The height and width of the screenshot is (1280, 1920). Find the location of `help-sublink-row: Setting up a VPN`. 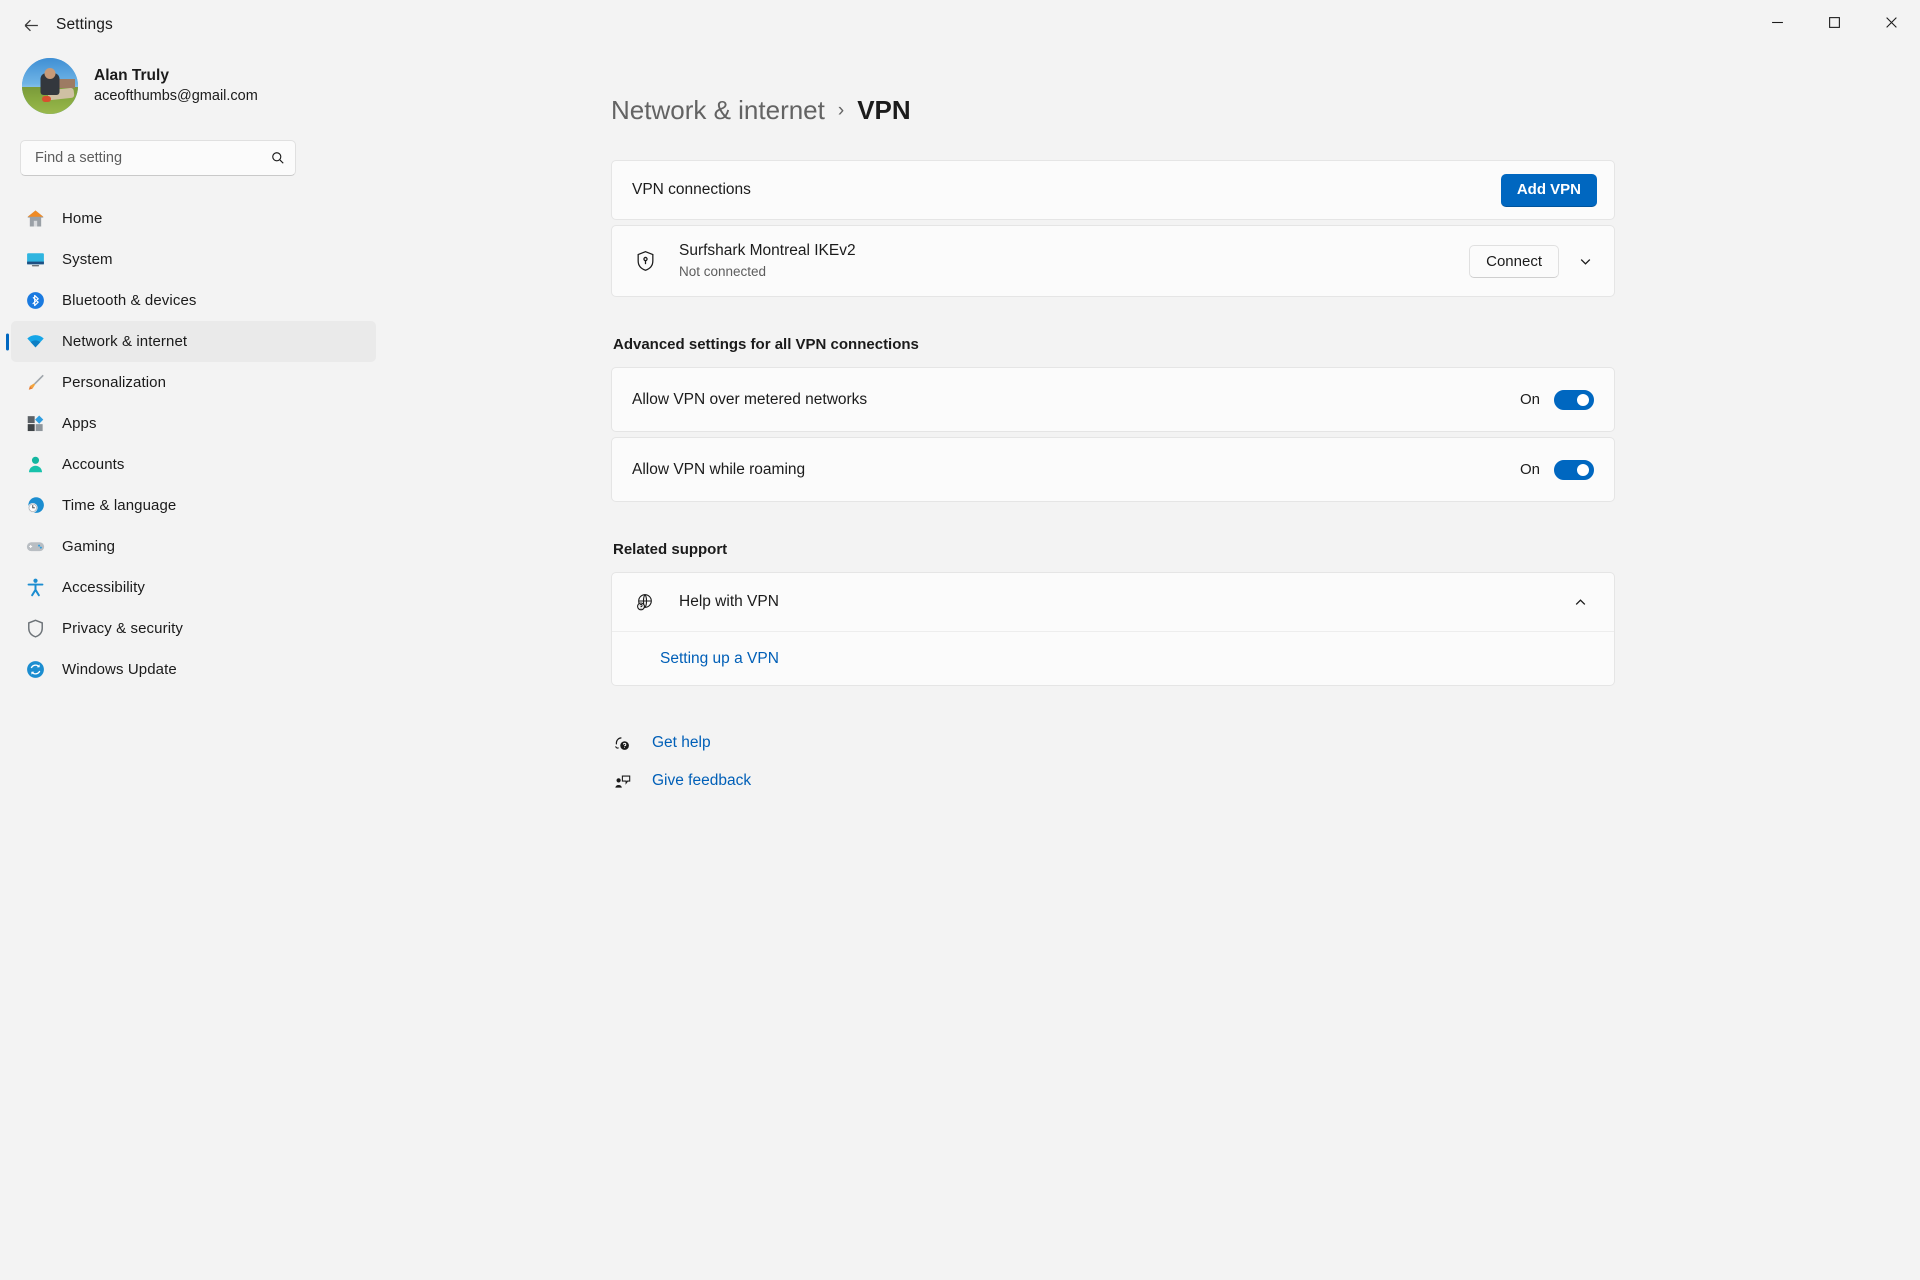

help-sublink-row: Setting up a VPN is located at coordinates (1113, 658).